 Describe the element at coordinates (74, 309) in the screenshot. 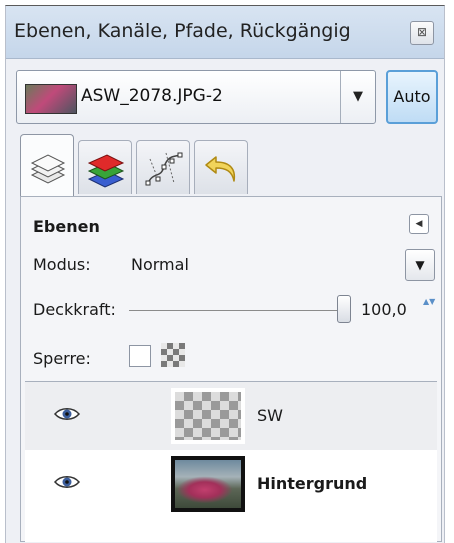

I see `opacity-label: Deckkraft:` at that location.